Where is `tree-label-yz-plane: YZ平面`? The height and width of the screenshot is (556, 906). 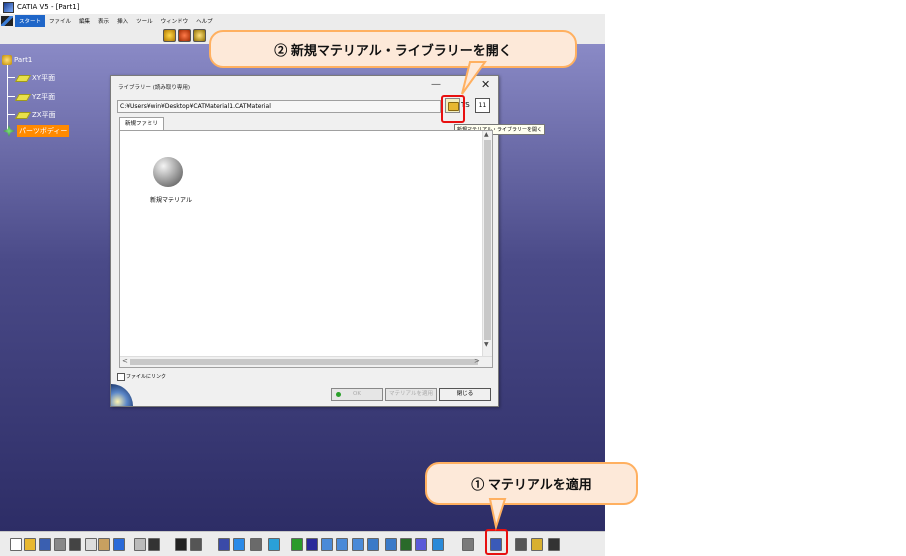
tree-label-yz-plane: YZ平面 is located at coordinates (44, 97).